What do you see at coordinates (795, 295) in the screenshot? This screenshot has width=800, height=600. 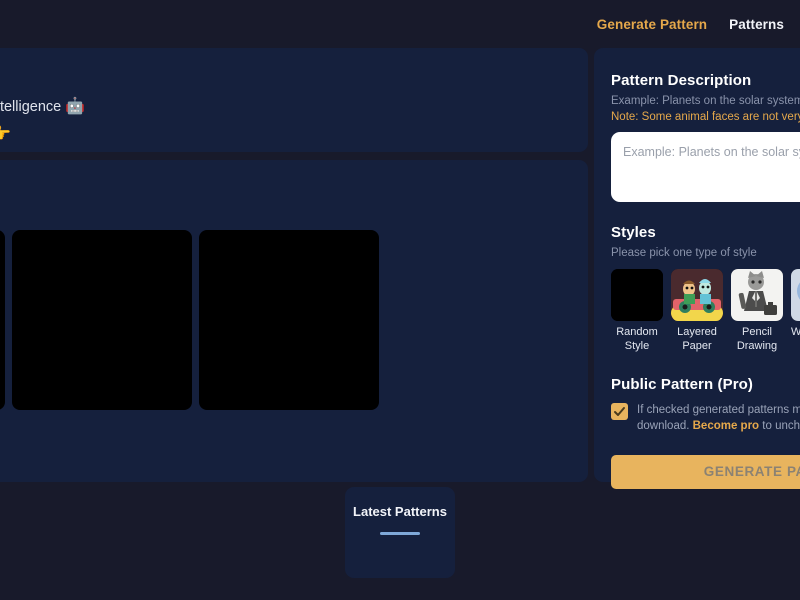 I see `watercolor-thumbnail-icon` at bounding box center [795, 295].